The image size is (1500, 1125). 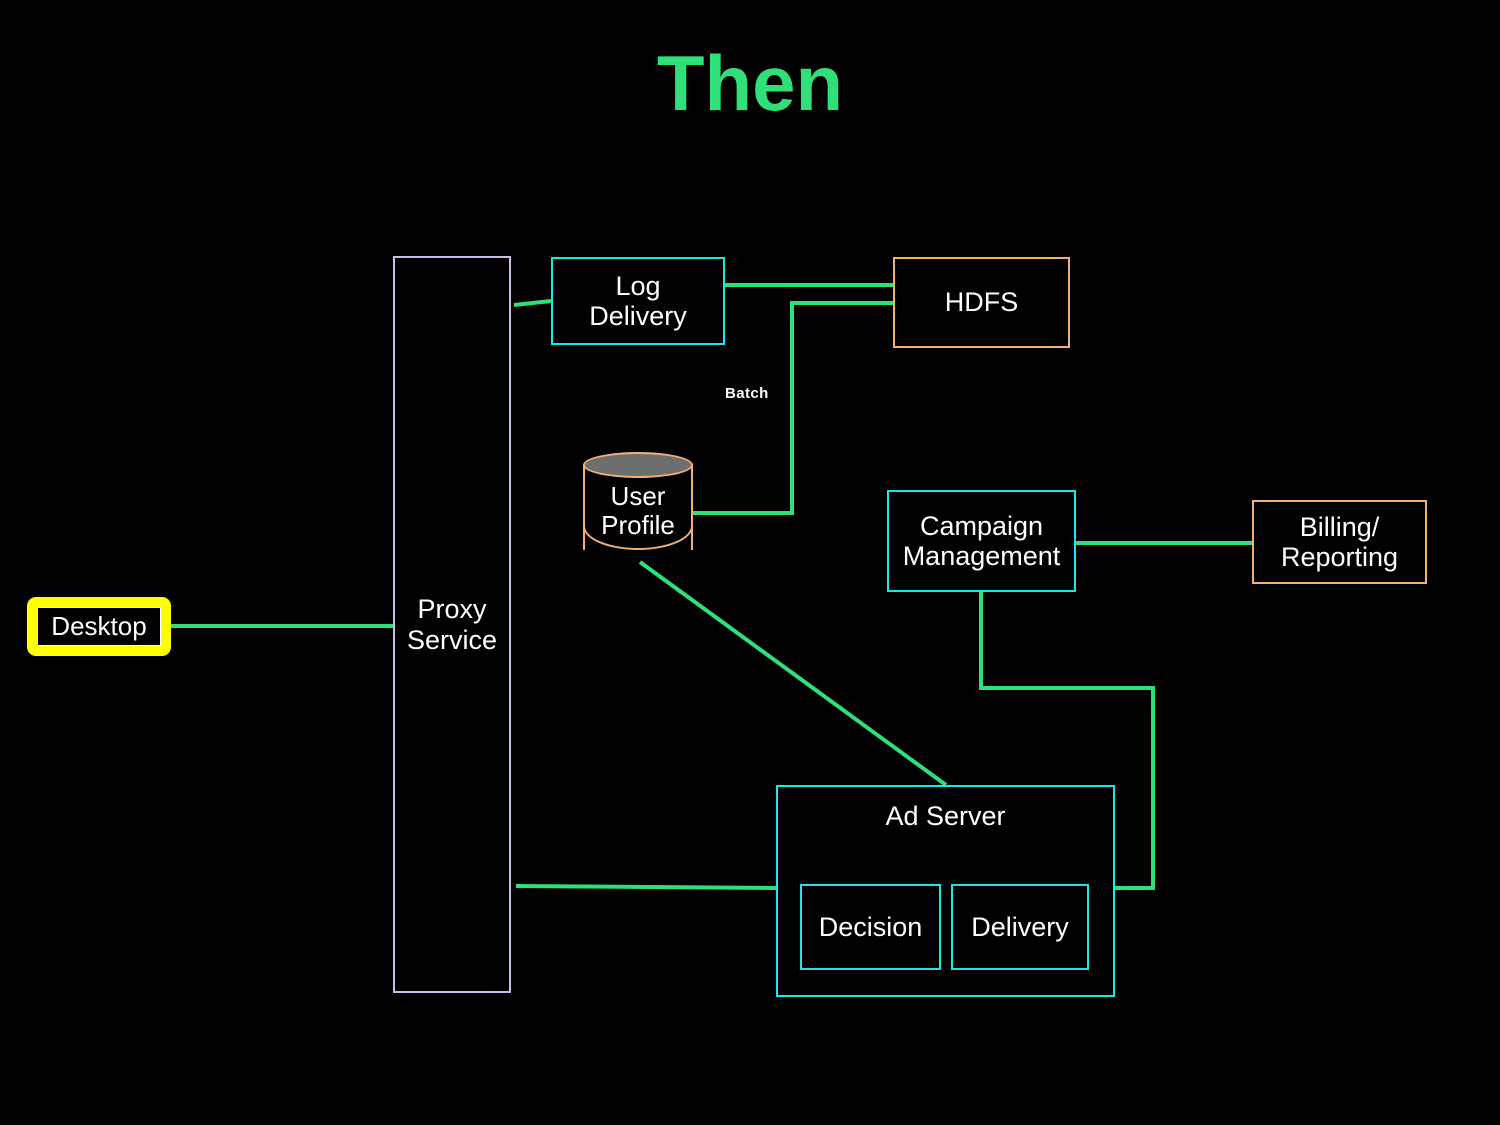 I want to click on node-proxy-service: Proxy Service, so click(x=452, y=624).